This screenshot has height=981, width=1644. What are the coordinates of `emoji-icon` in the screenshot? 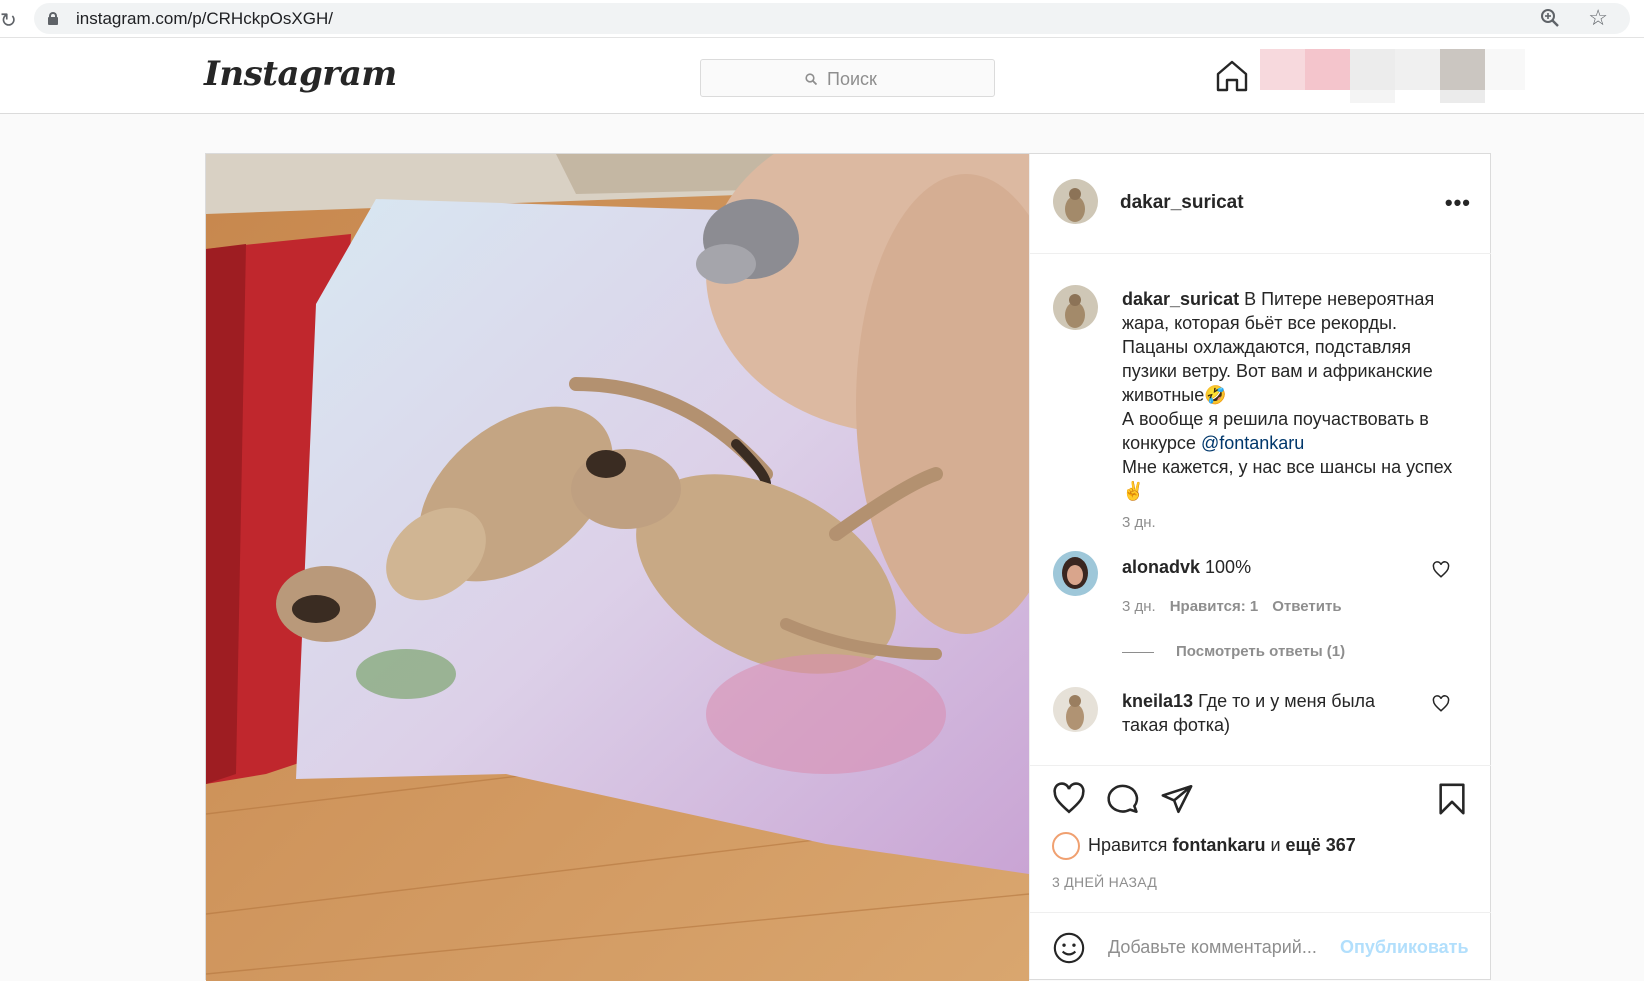 It's located at (1069, 950).